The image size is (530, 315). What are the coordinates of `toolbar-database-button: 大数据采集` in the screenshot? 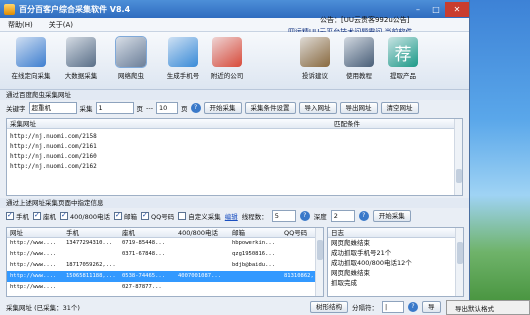 It's located at (81, 58).